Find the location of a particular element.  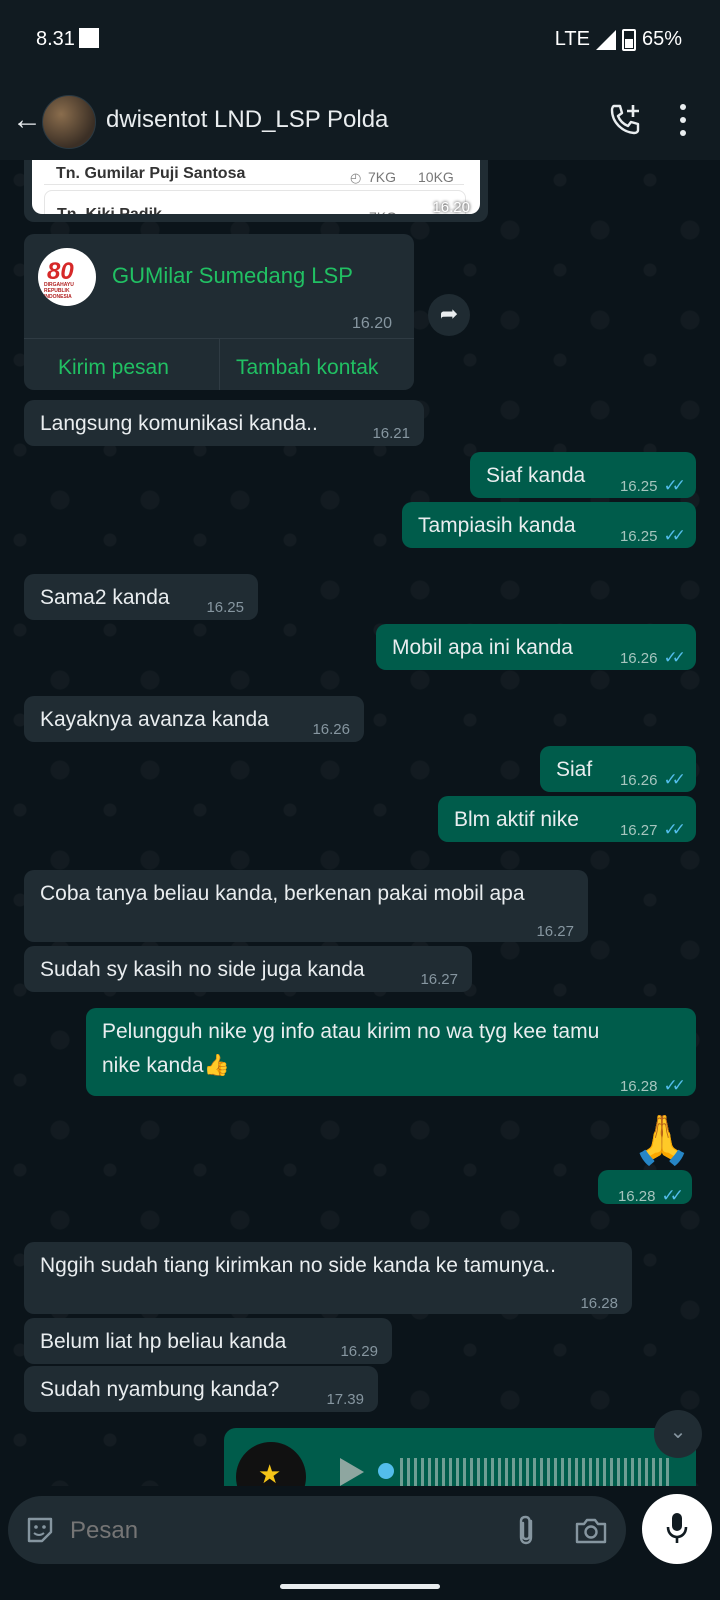

play-icon is located at coordinates (352, 1472).